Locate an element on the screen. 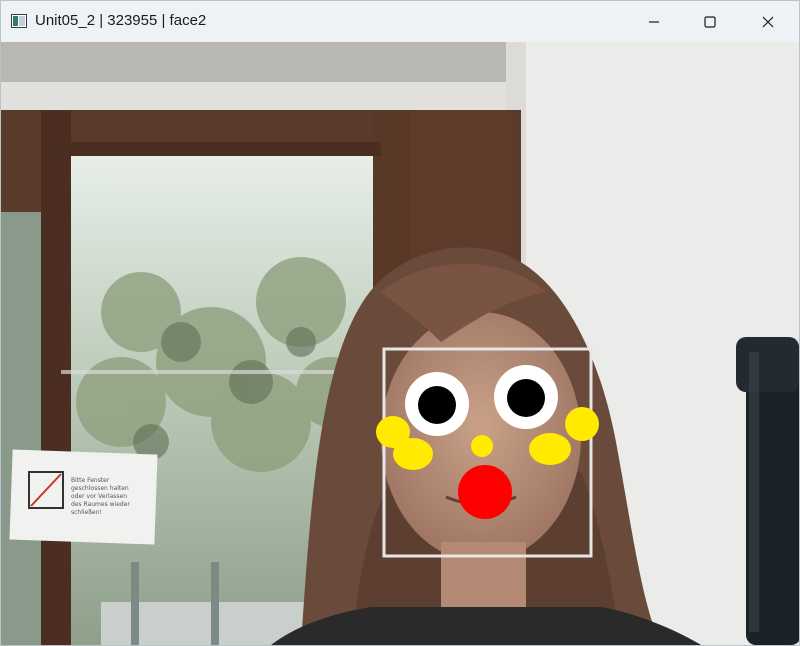 The image size is (800, 646). close-button is located at coordinates (768, 21).